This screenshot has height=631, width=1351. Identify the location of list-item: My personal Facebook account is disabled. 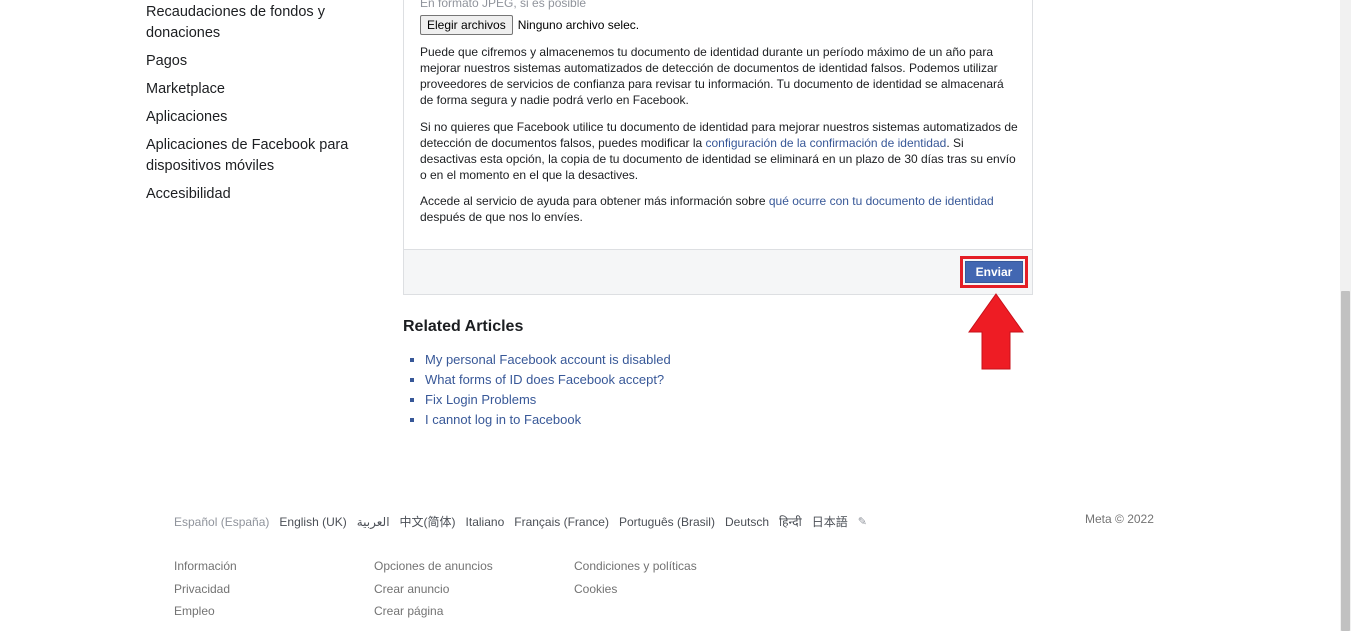
(540, 360).